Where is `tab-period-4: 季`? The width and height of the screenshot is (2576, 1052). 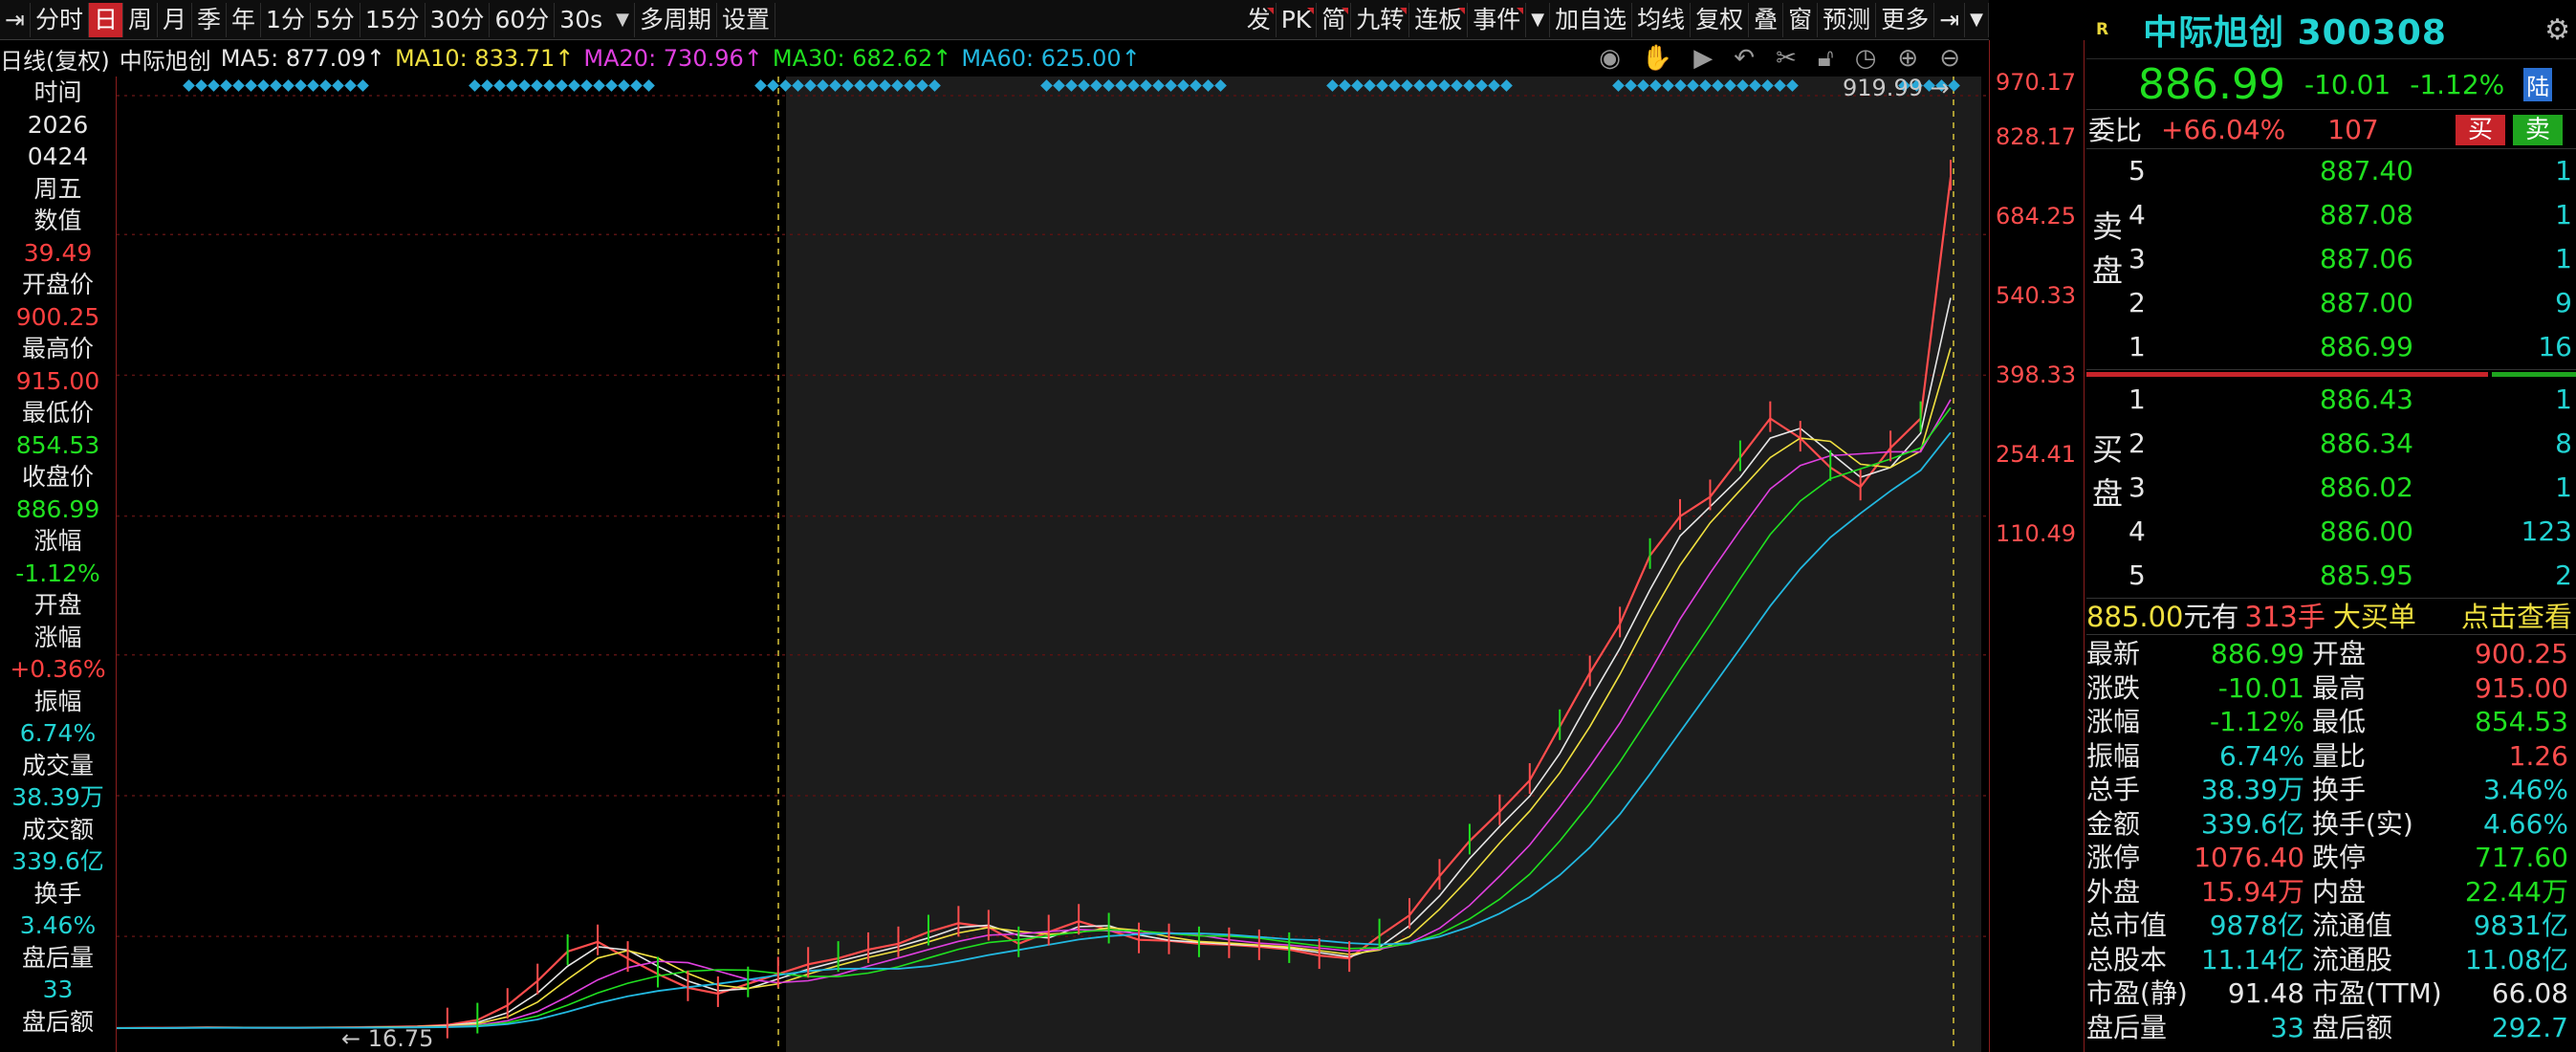 tab-period-4: 季 is located at coordinates (210, 19).